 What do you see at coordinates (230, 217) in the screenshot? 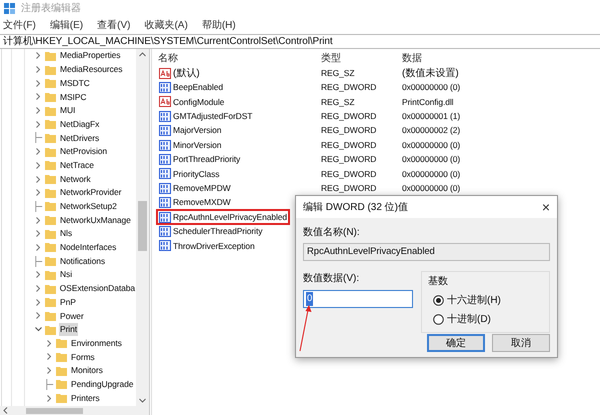
I see `value-name: RpcAuthnLevelPrivacyEnabled` at bounding box center [230, 217].